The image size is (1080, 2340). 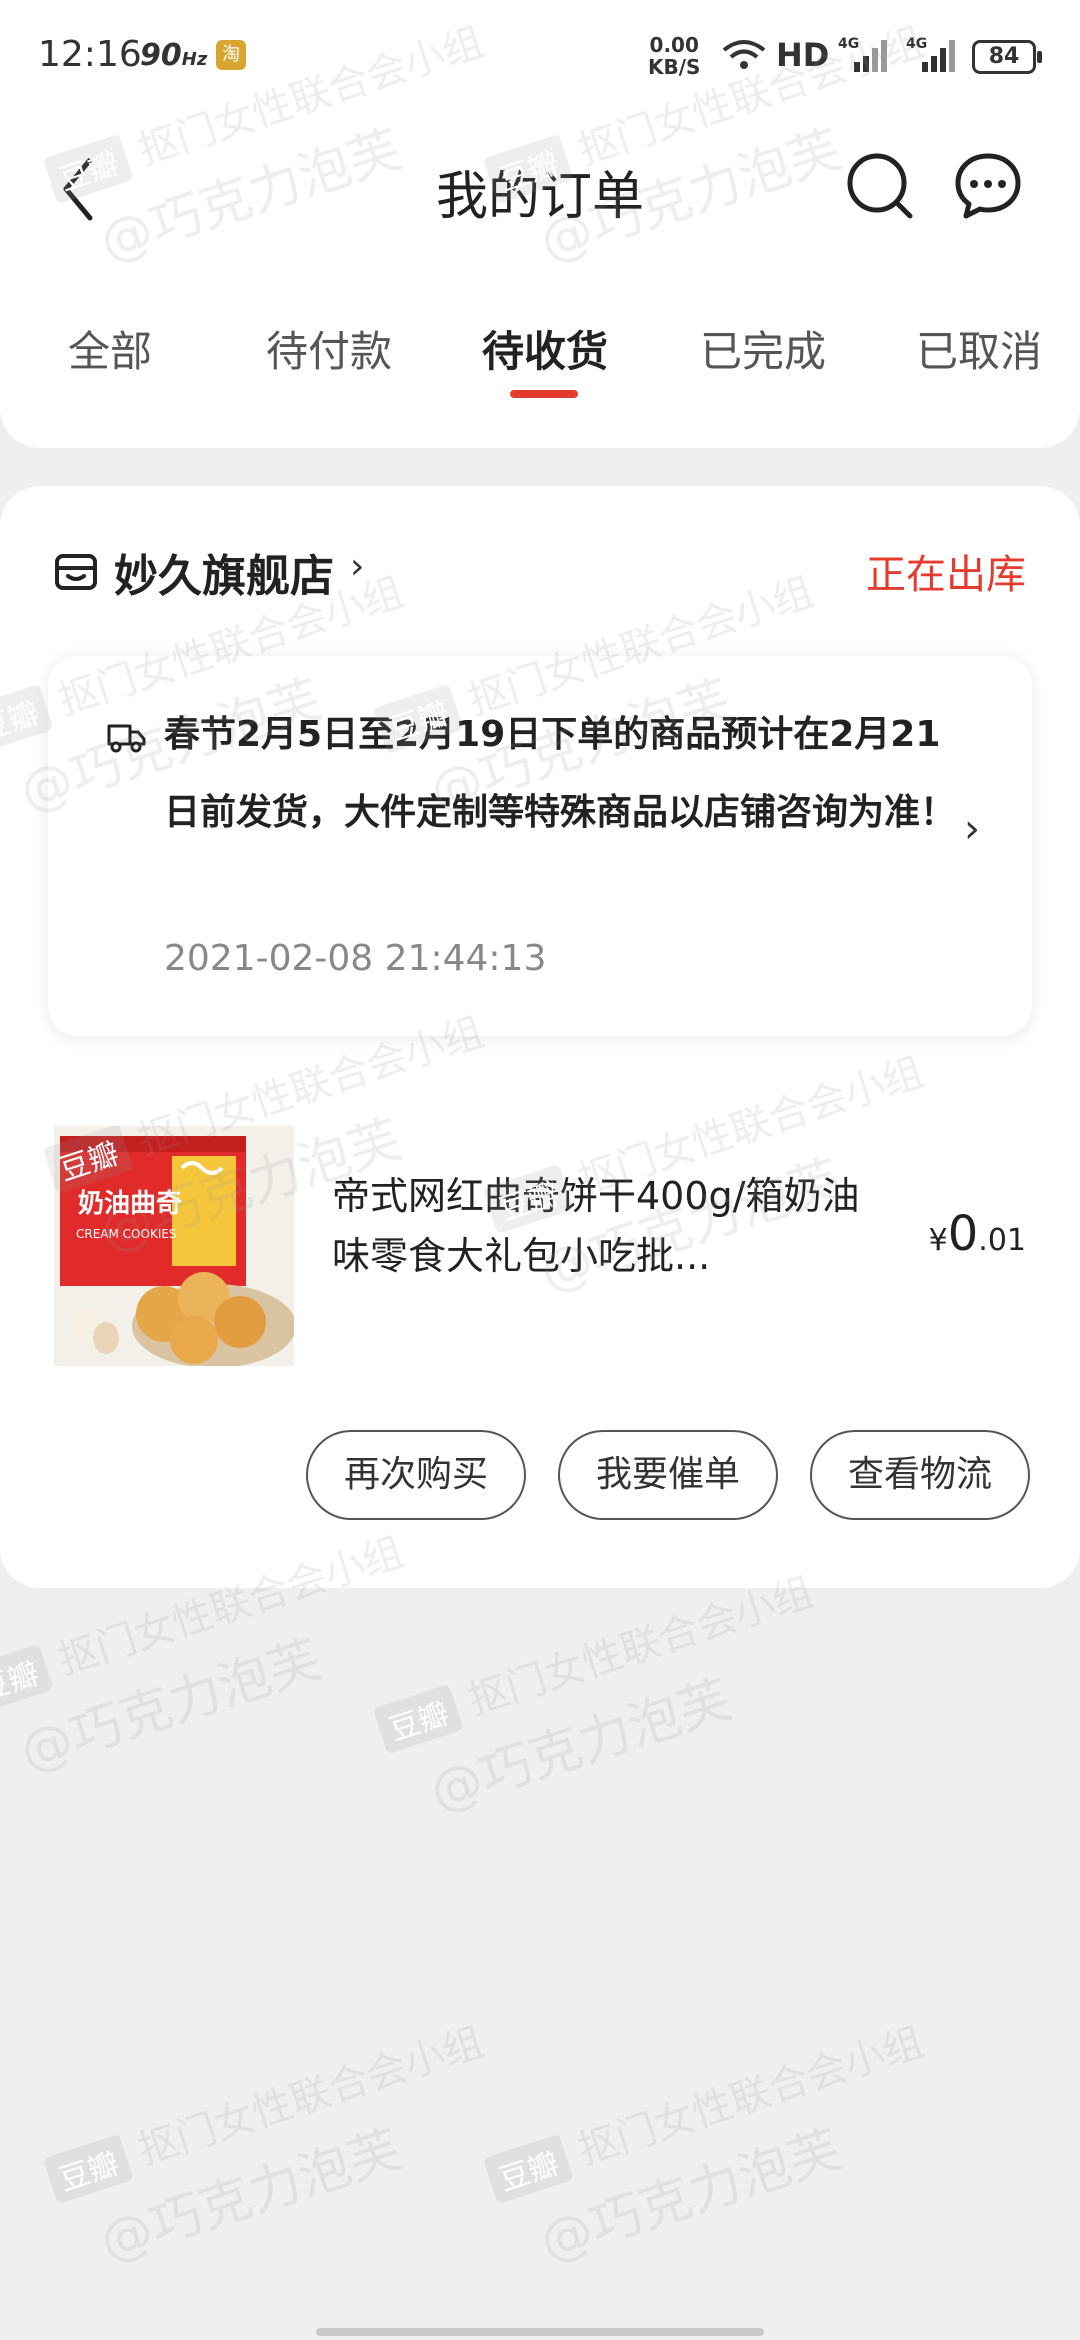 What do you see at coordinates (544, 394) in the screenshot?
I see `active-tab-indicator` at bounding box center [544, 394].